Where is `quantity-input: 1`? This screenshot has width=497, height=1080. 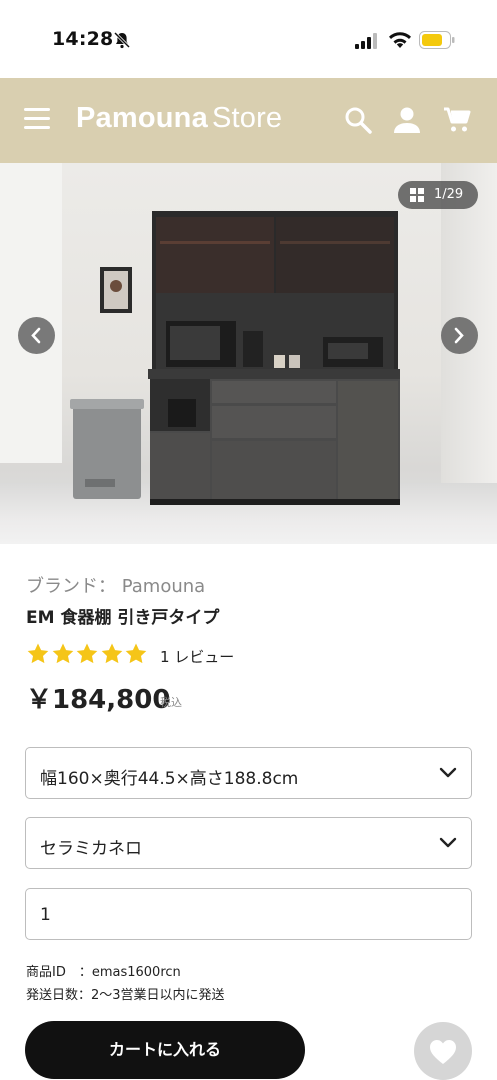 quantity-input: 1 is located at coordinates (248, 914).